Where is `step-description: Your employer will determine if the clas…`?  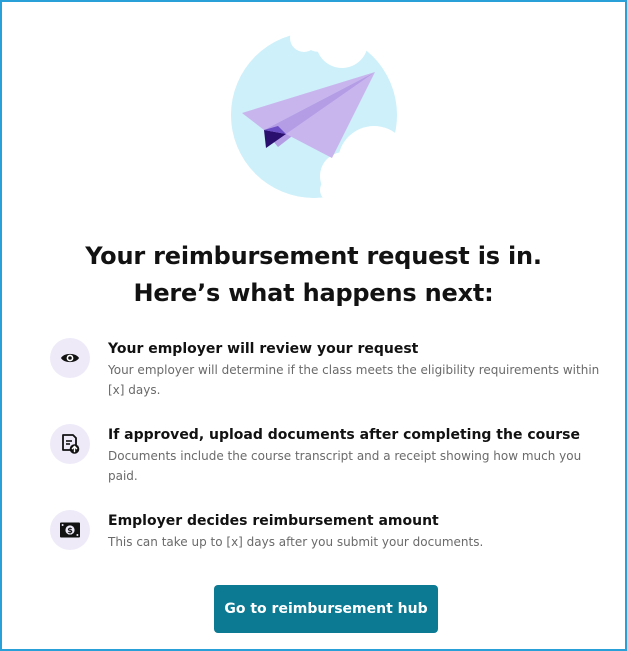 step-description: Your employer will determine if the clas… is located at coordinates (354, 380).